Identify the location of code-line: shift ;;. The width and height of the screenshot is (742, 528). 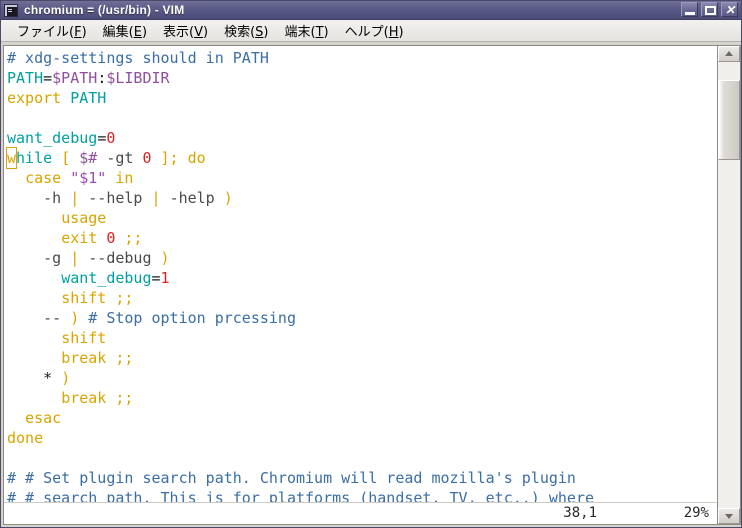
(97, 298).